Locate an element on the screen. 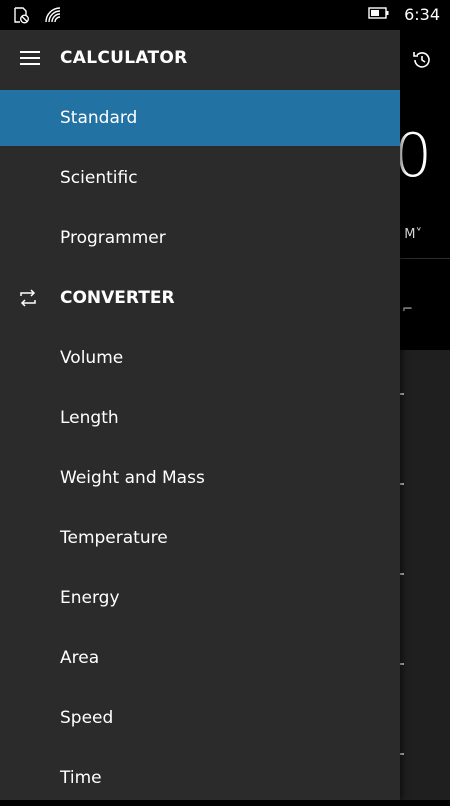  history-icon is located at coordinates (422, 60).